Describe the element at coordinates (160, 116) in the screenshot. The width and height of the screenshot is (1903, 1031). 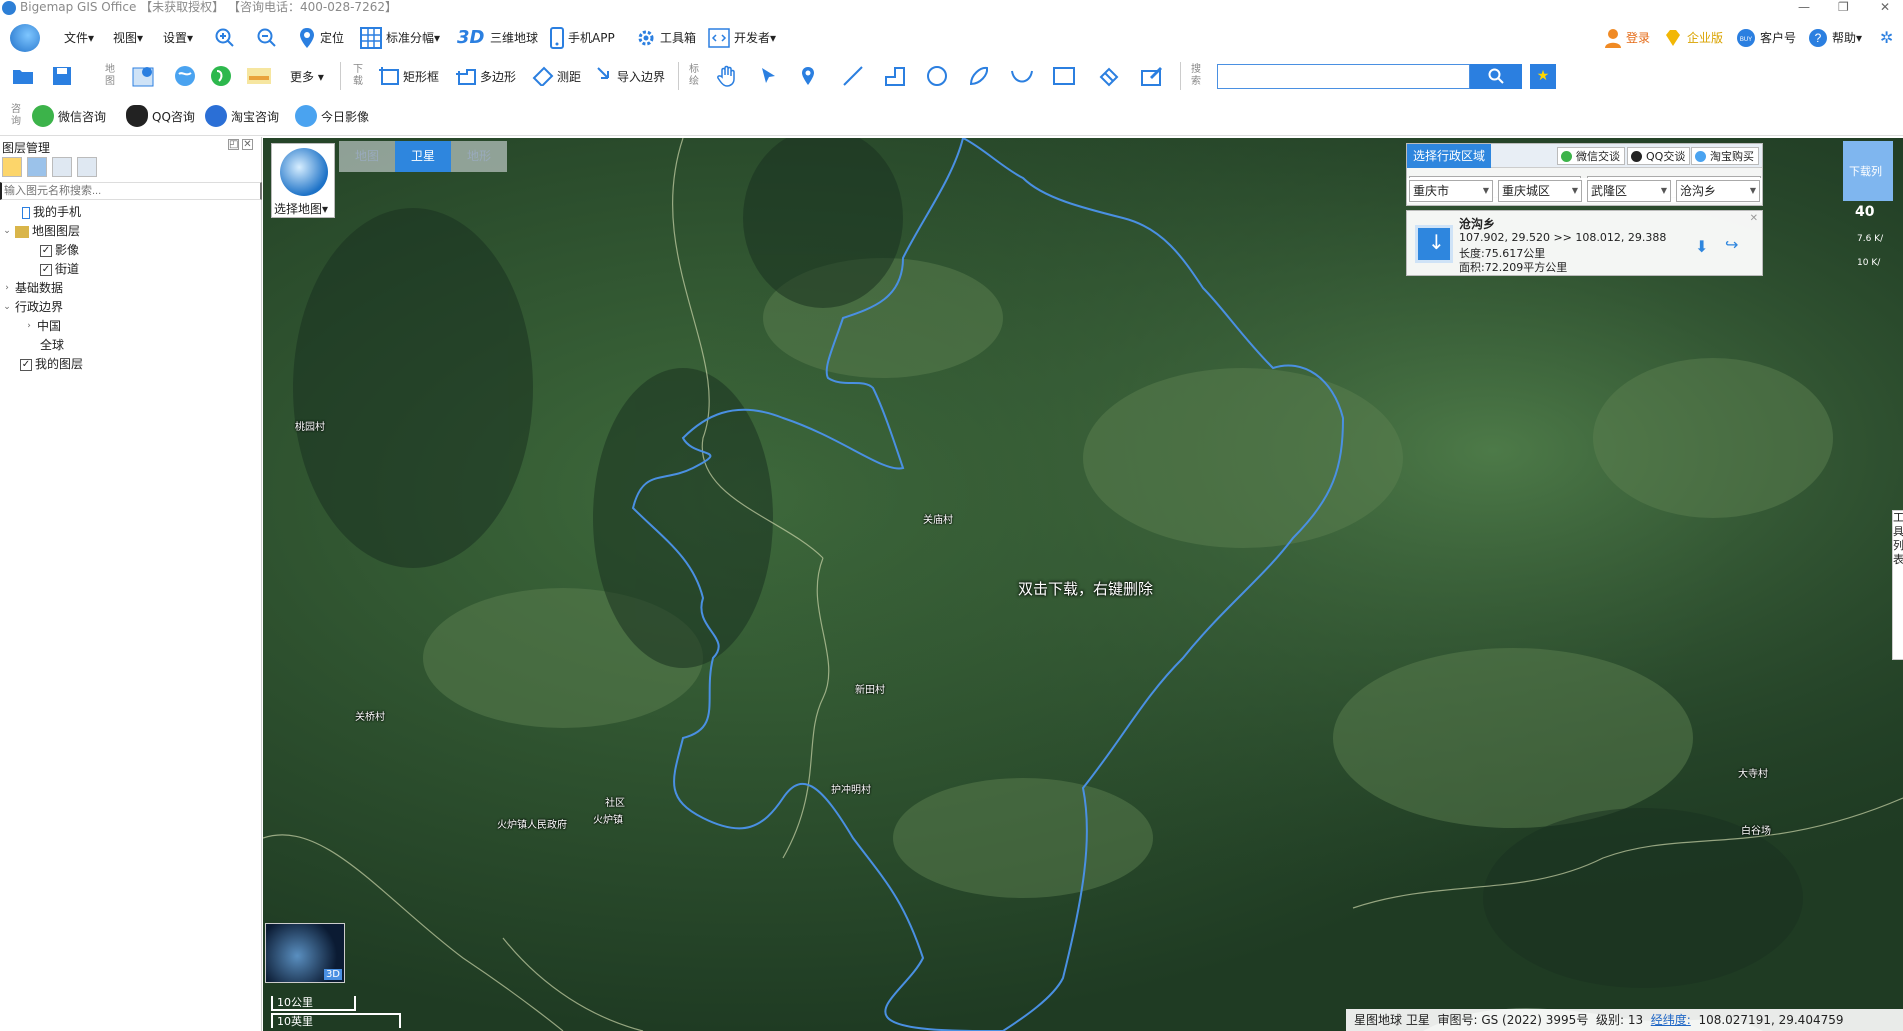
I see `qq-consult-button: QQ咨询` at that location.